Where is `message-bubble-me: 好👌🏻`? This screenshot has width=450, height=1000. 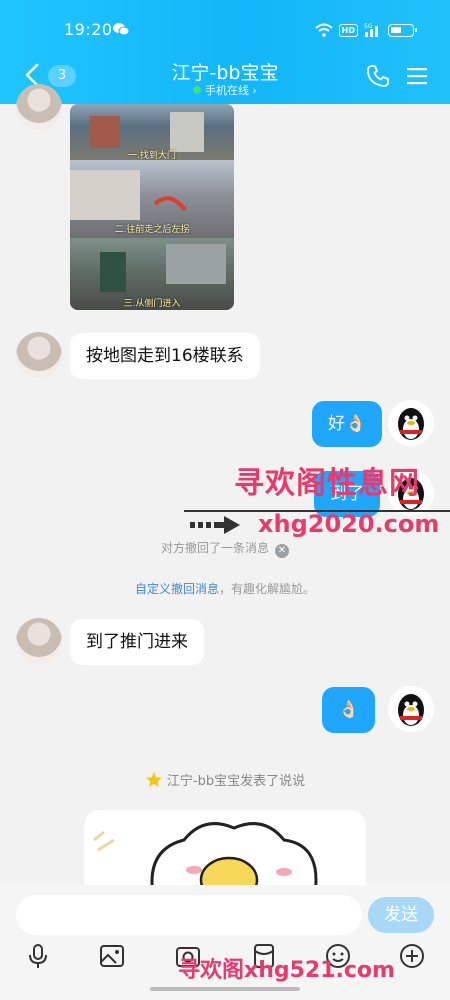
message-bubble-me: 好👌🏻 is located at coordinates (347, 424).